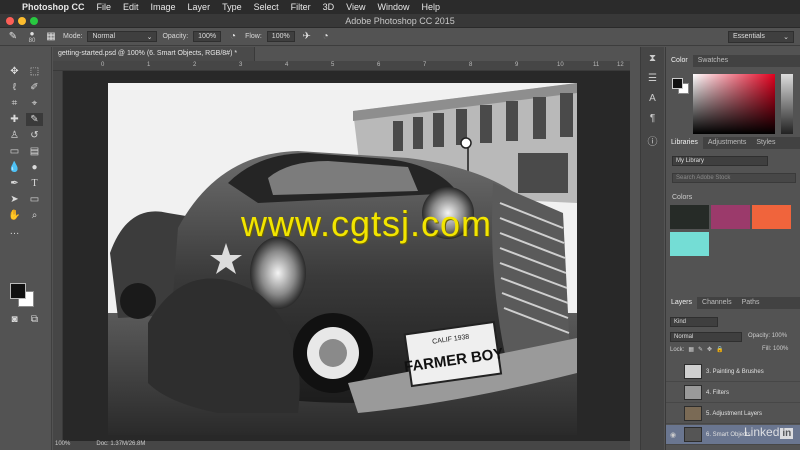 The height and width of the screenshot is (450, 800). Describe the element at coordinates (34, 215) in the screenshot. I see `zoom-tool-icon: ⌕` at that location.